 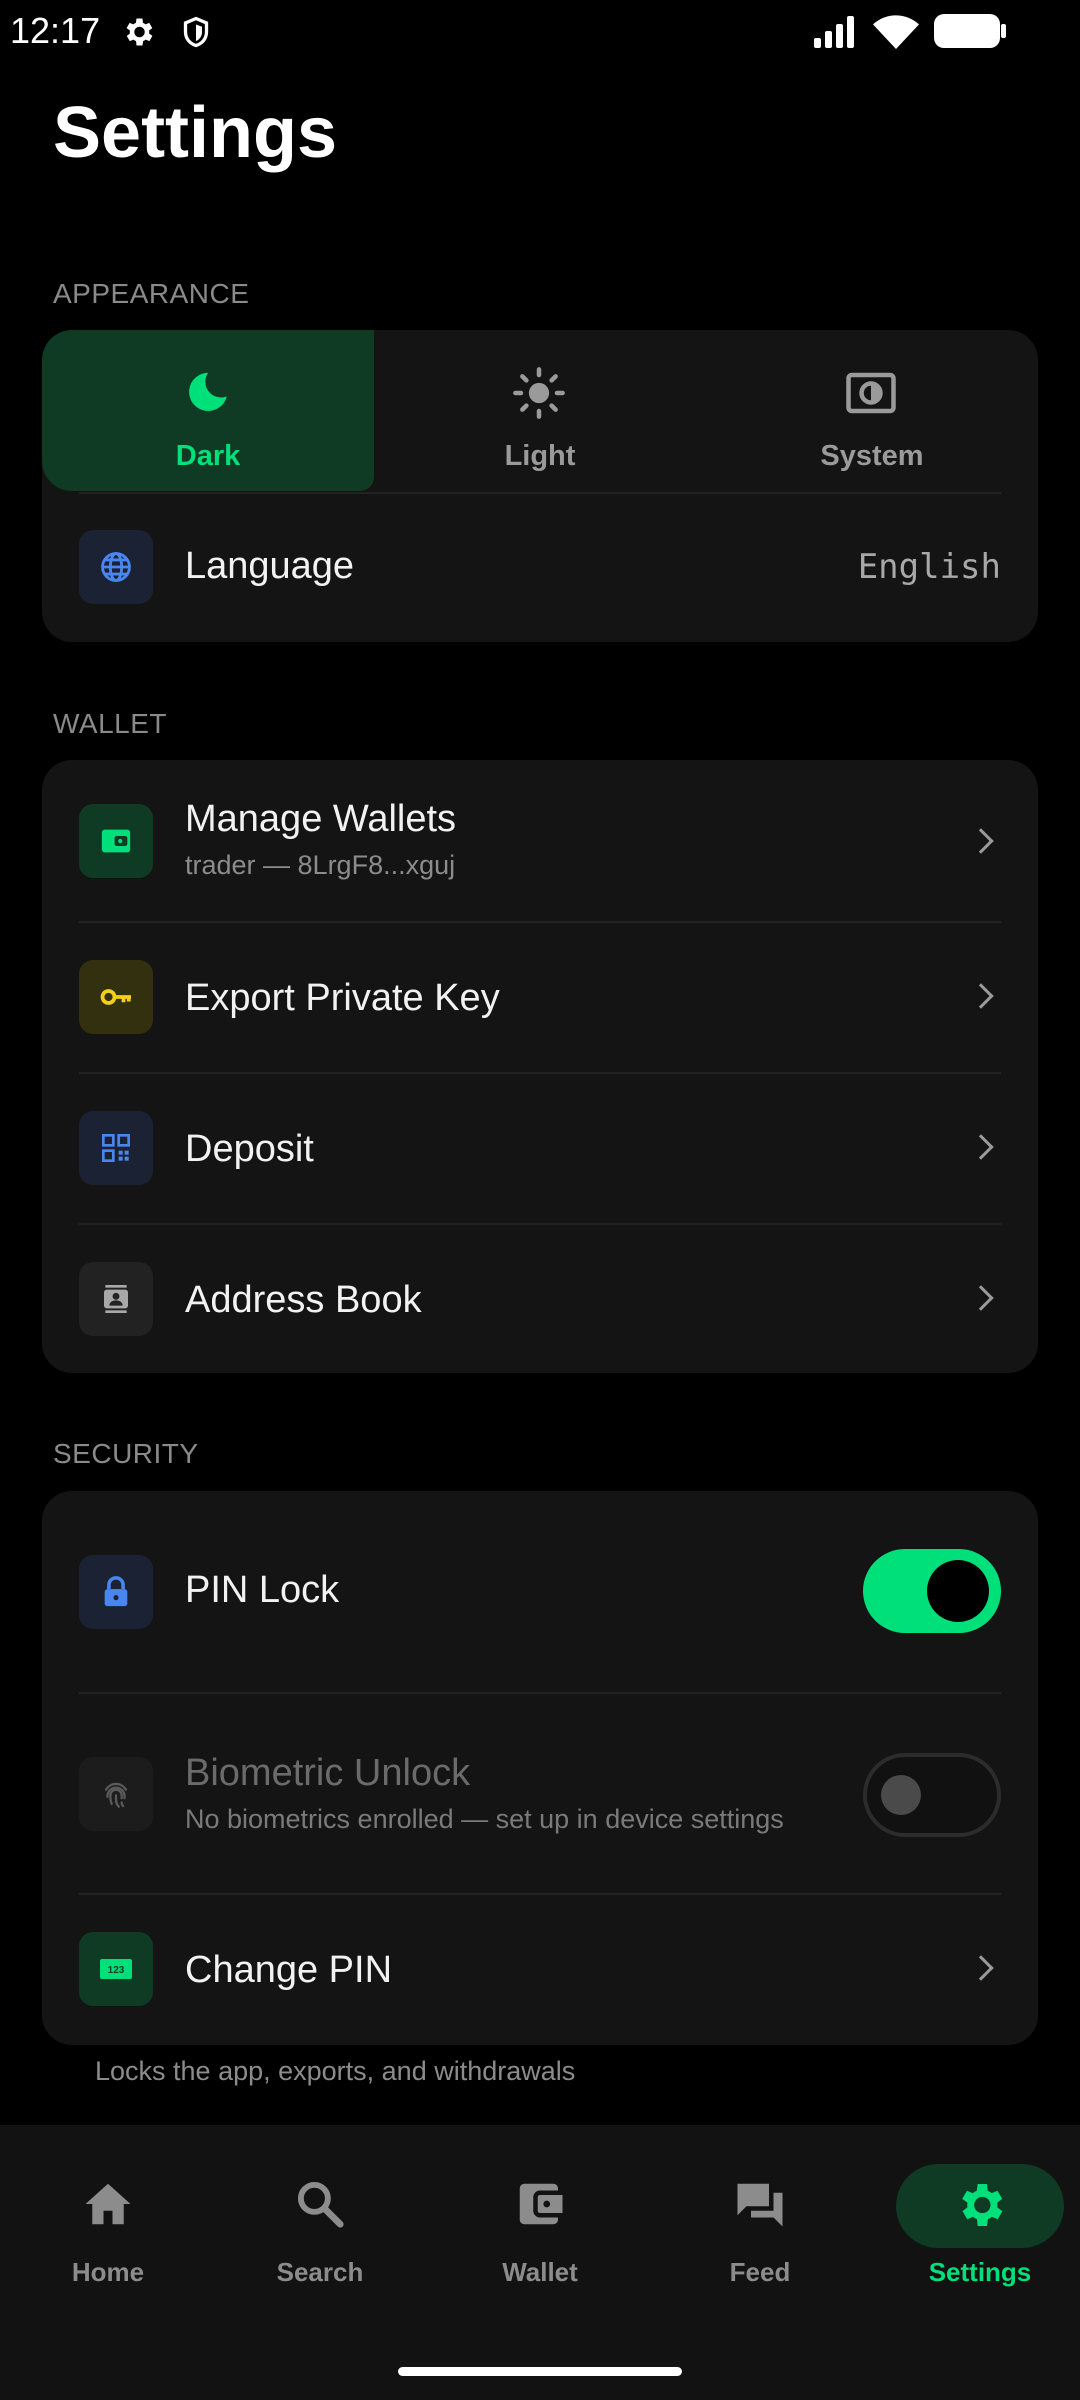 I want to click on theme-option-label: Dark, so click(x=208, y=456).